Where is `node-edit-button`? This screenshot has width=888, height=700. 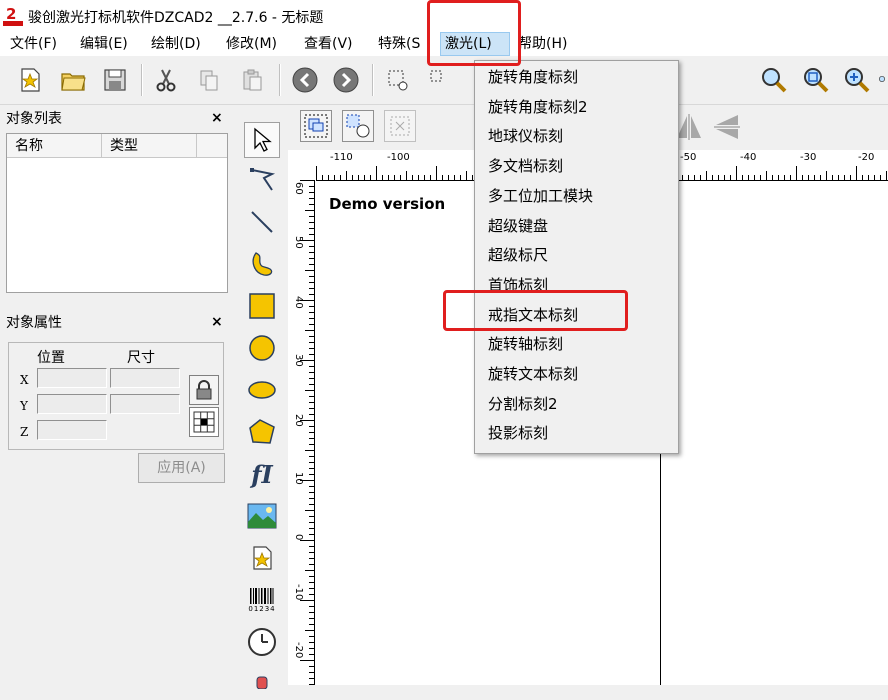
node-edit-button is located at coordinates (398, 80).